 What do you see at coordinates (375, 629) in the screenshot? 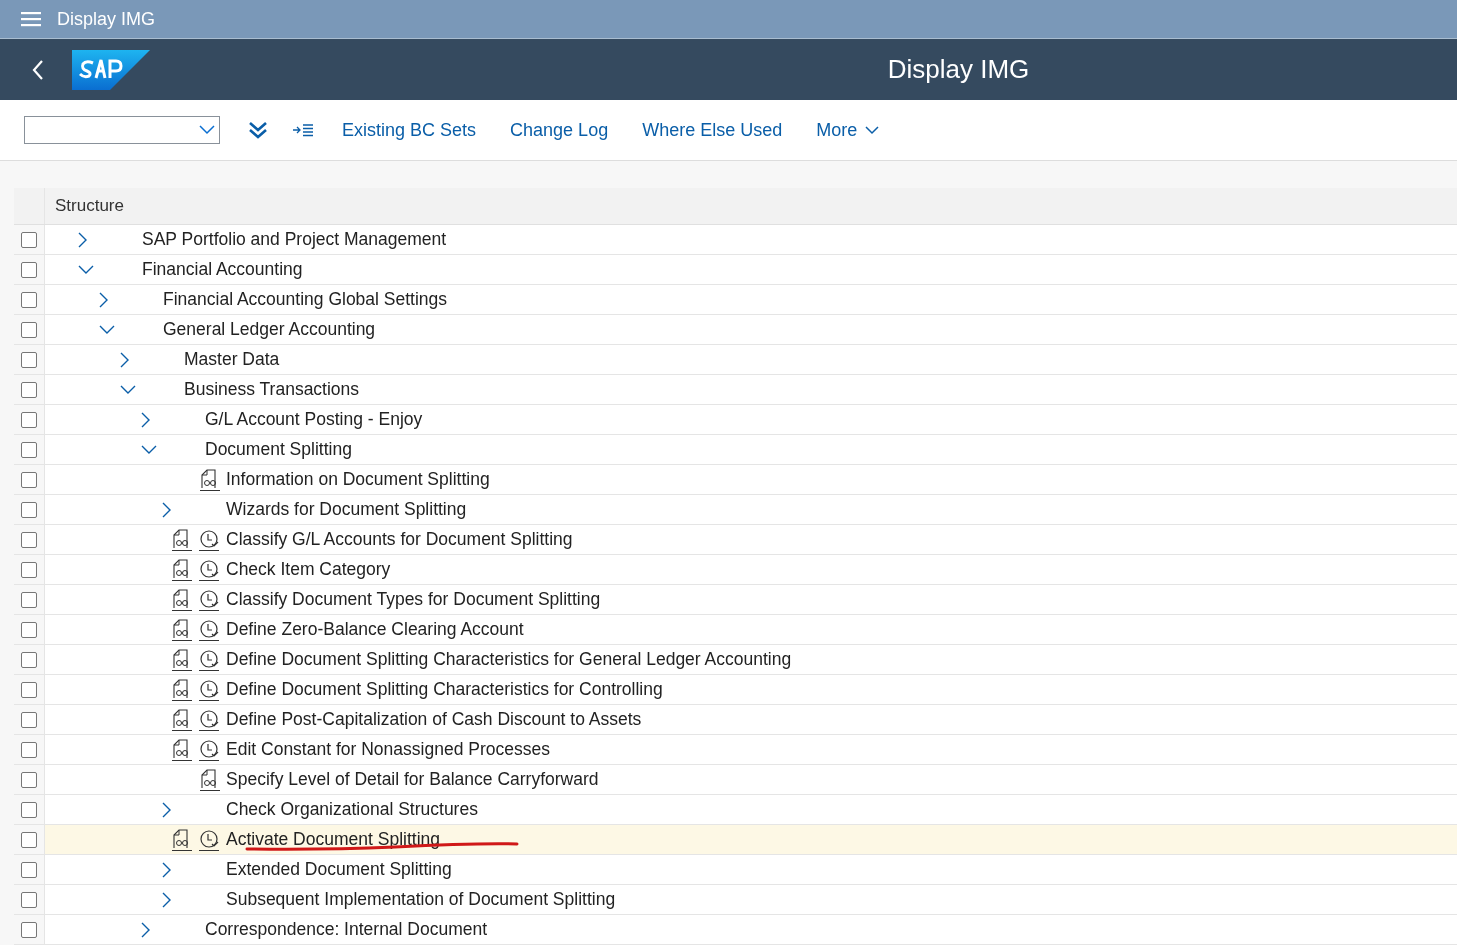
I see `tree-item-label: Define Zero-Balance Clearing Account` at bounding box center [375, 629].